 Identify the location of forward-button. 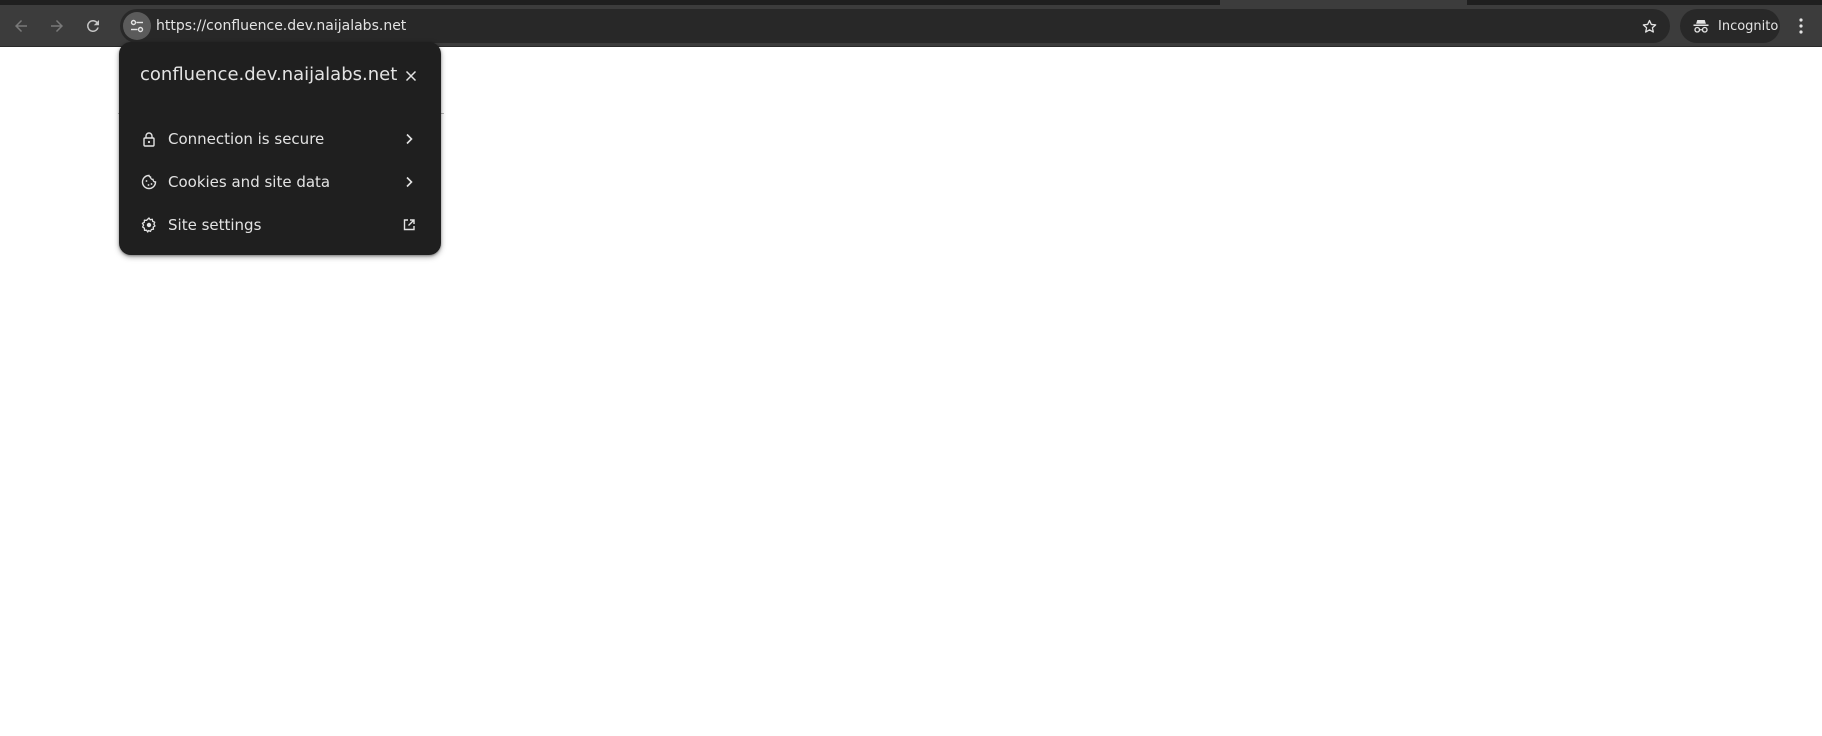
(57, 26).